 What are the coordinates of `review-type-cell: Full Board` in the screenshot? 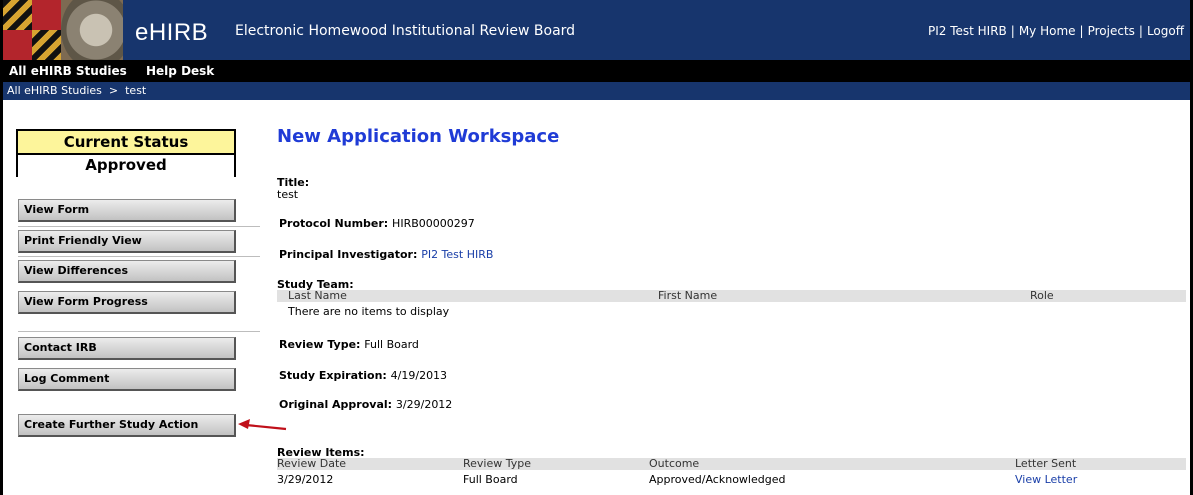 It's located at (490, 479).